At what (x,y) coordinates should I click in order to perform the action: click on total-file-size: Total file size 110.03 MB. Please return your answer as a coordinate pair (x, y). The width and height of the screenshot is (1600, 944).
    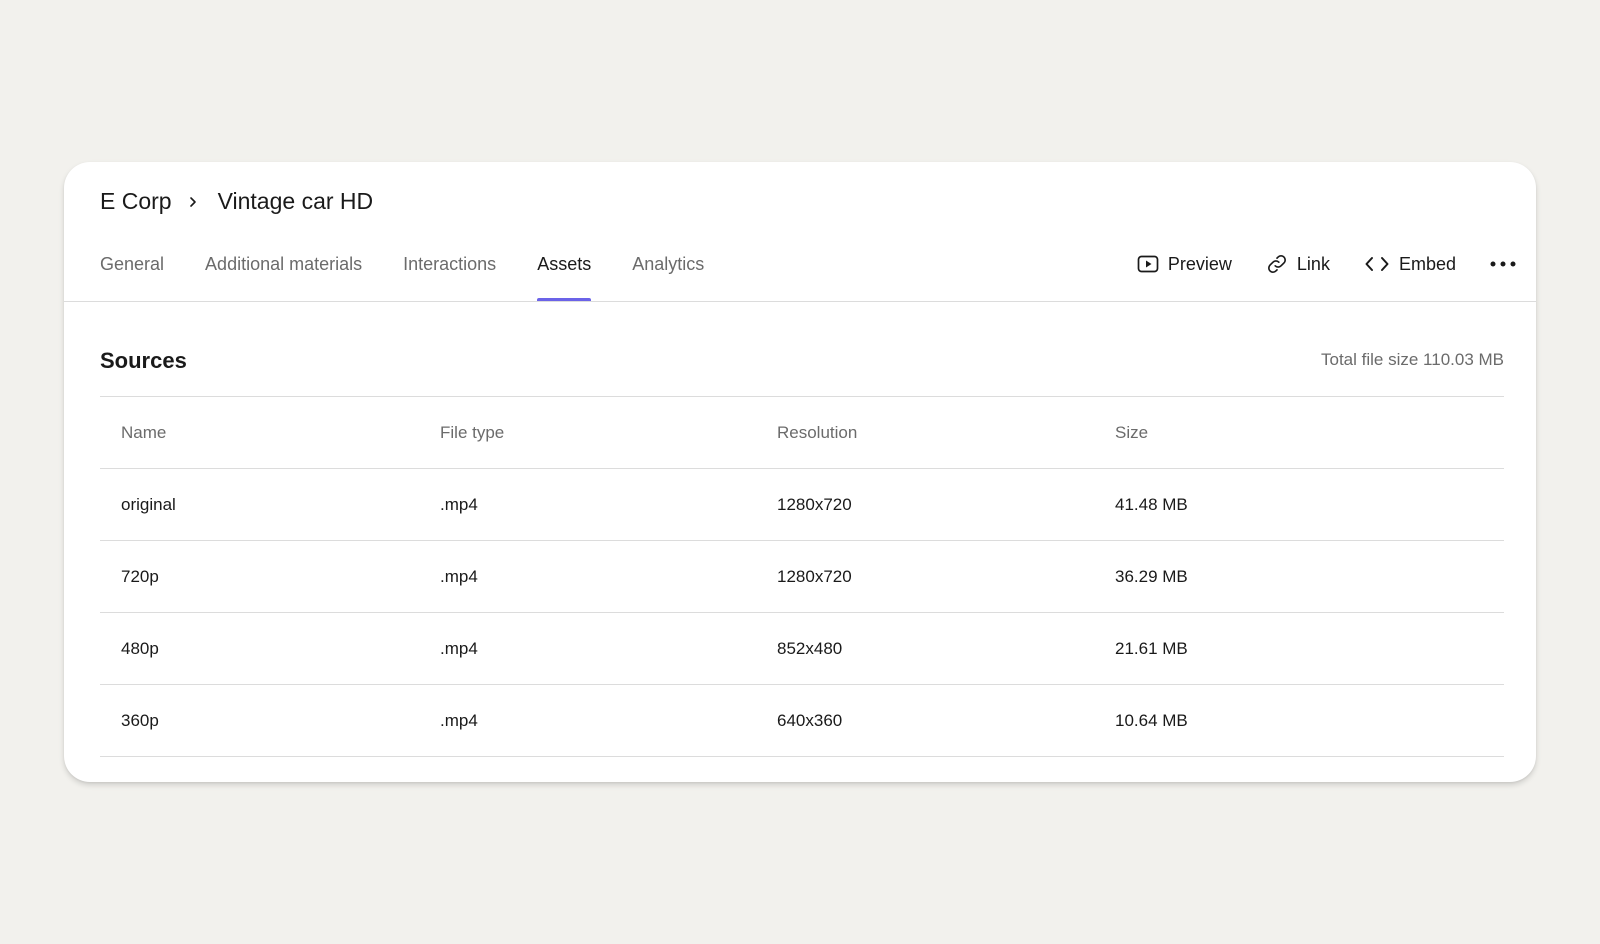
    Looking at the image, I should click on (1412, 359).